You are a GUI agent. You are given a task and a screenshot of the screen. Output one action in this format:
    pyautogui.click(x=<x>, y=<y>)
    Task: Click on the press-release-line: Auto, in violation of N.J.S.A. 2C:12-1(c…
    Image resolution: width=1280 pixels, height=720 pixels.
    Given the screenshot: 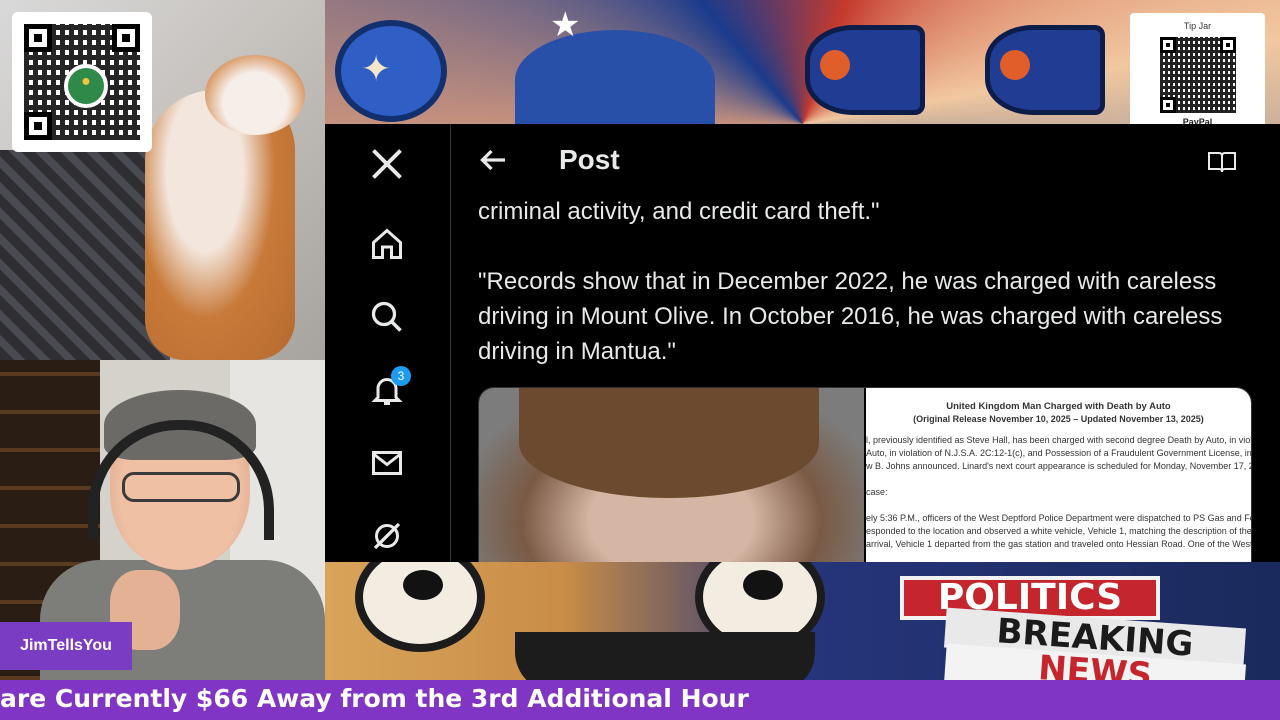 What is the action you would take?
    pyautogui.click(x=1058, y=453)
    